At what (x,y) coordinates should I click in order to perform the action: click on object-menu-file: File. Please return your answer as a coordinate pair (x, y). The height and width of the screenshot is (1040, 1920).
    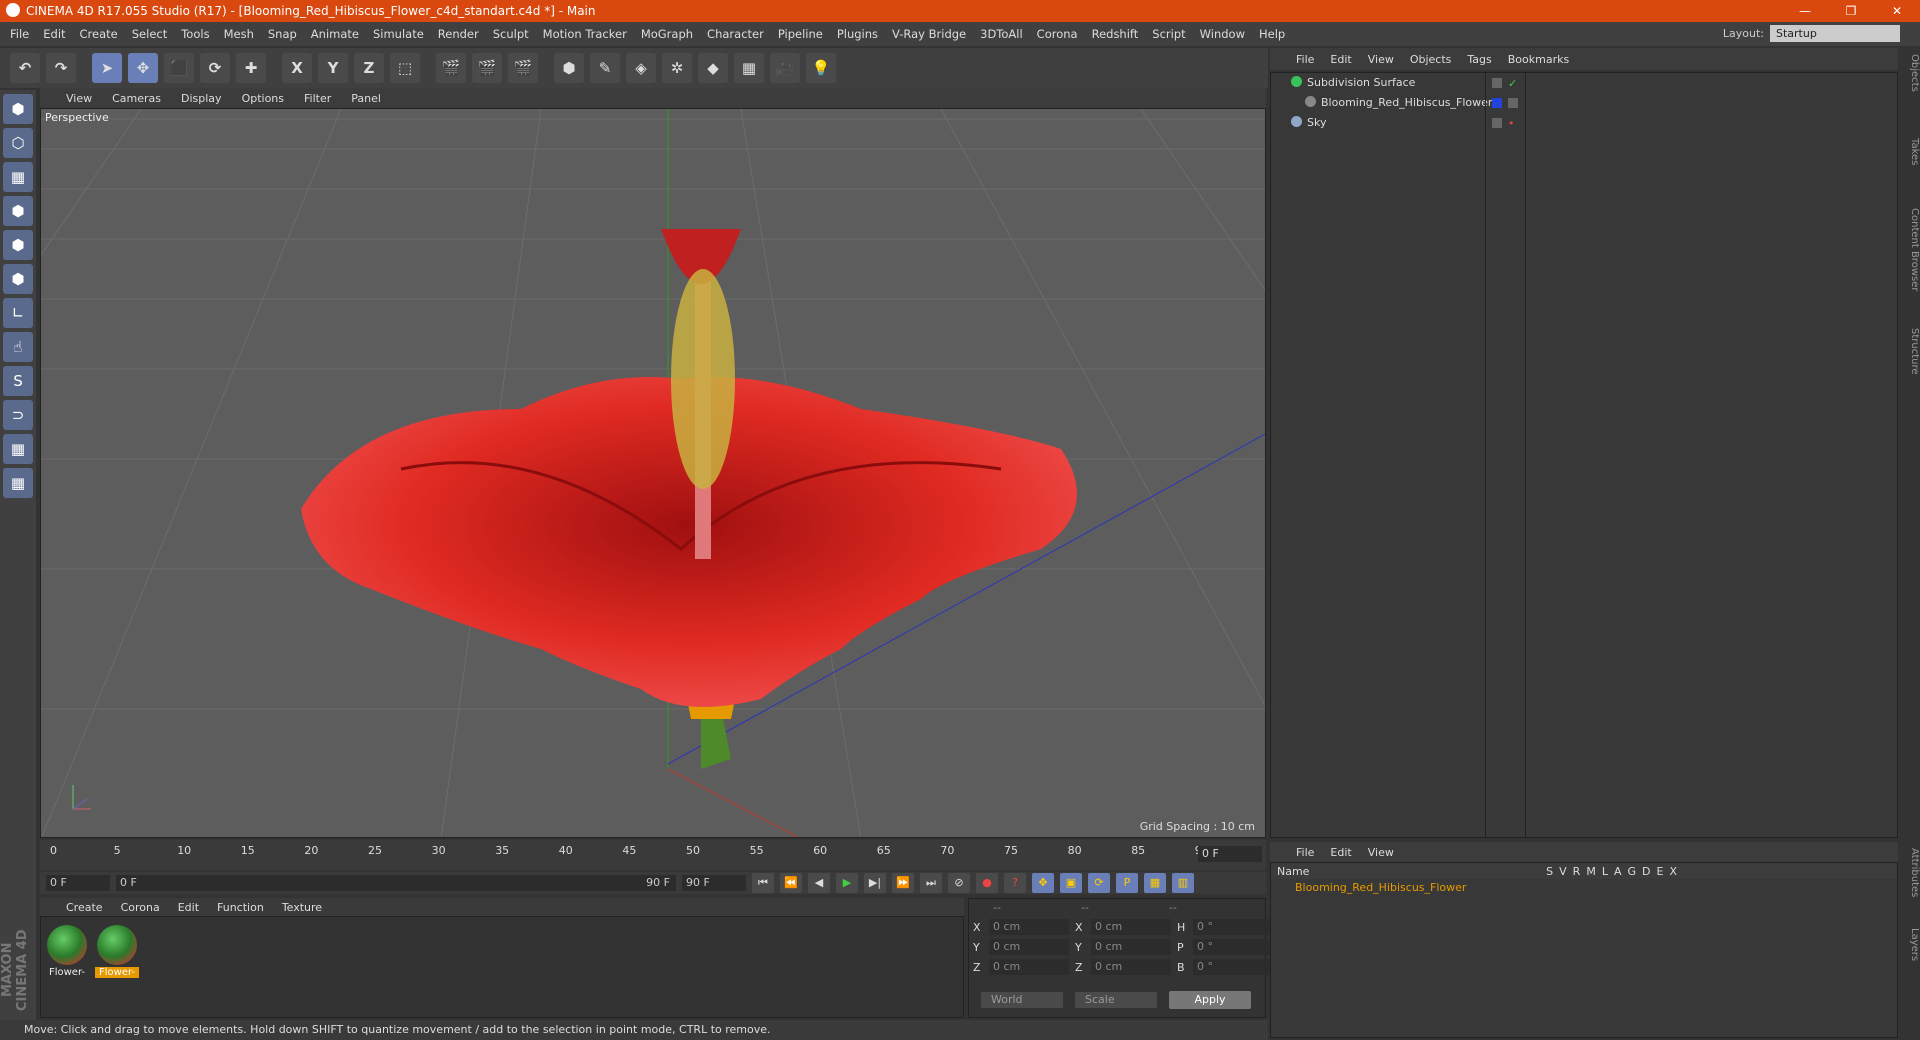
    Looking at the image, I should click on (1305, 59).